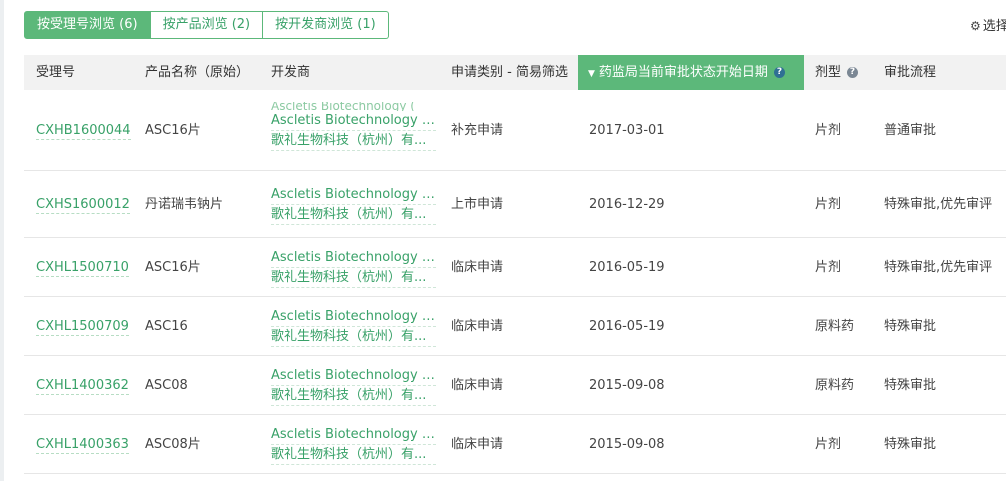 The width and height of the screenshot is (1006, 481). I want to click on review-process-cell: 特殊审批,优先审评, so click(938, 204).